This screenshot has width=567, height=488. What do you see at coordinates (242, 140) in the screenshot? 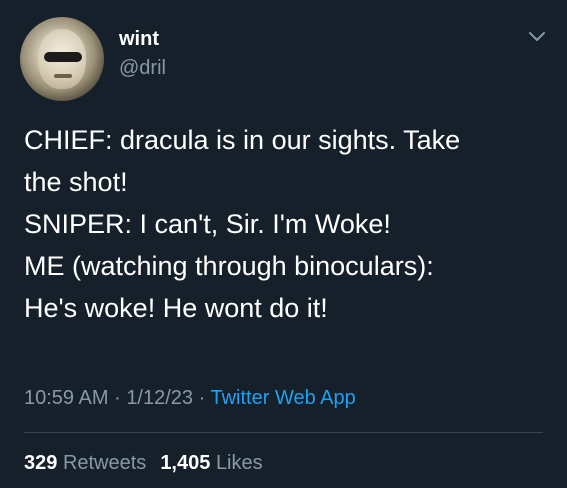
I see `tweet-line: CHIEF: dracula is in our sights. Take` at bounding box center [242, 140].